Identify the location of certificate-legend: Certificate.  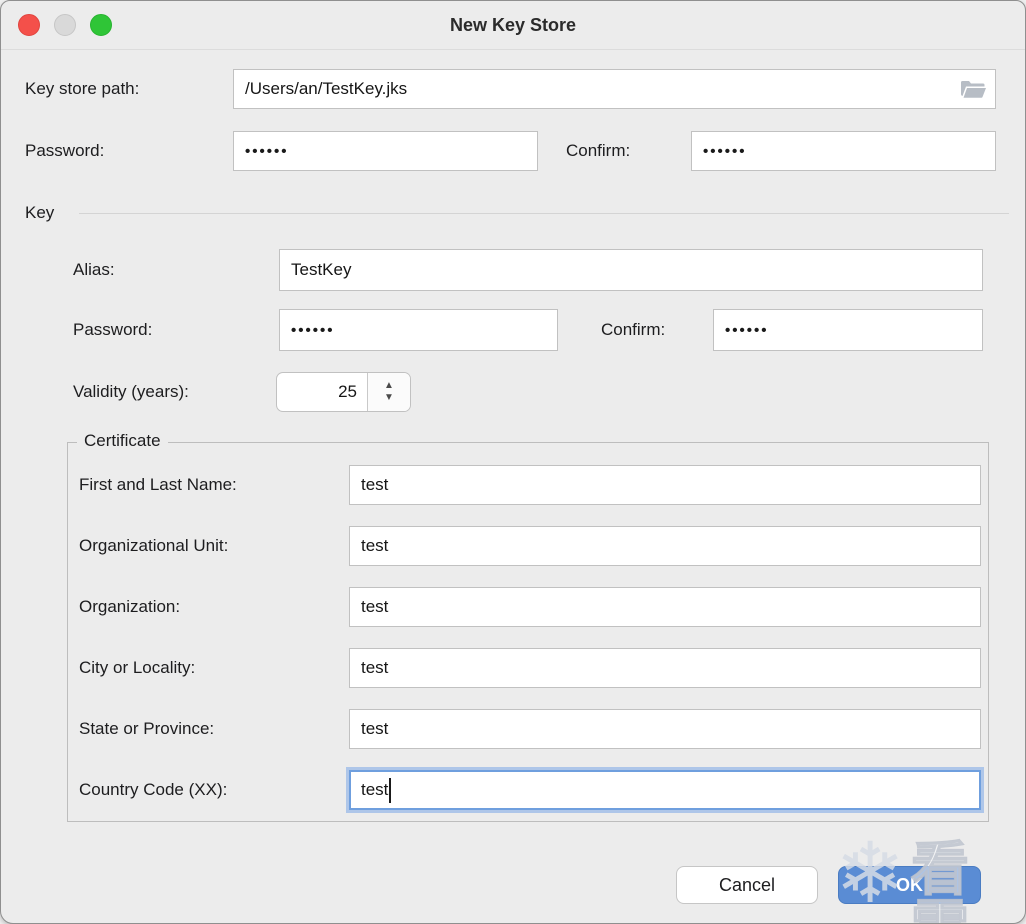
(122, 441).